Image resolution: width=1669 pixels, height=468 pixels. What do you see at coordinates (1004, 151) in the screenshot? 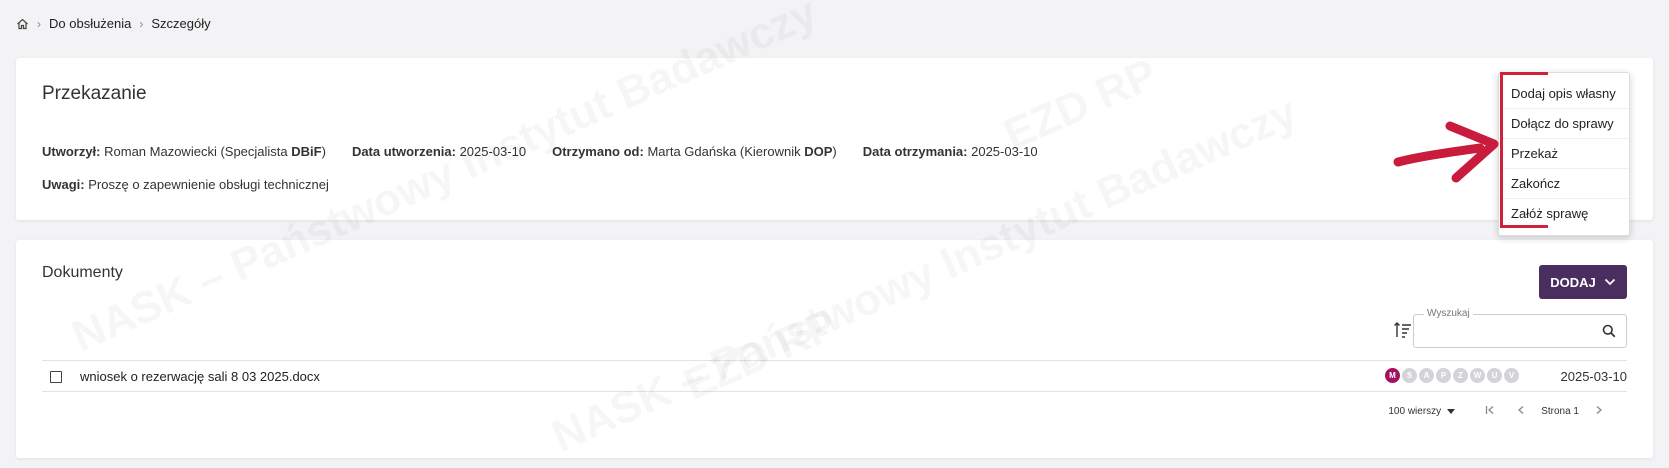
I see `received-date-value: 2025-03-10` at bounding box center [1004, 151].